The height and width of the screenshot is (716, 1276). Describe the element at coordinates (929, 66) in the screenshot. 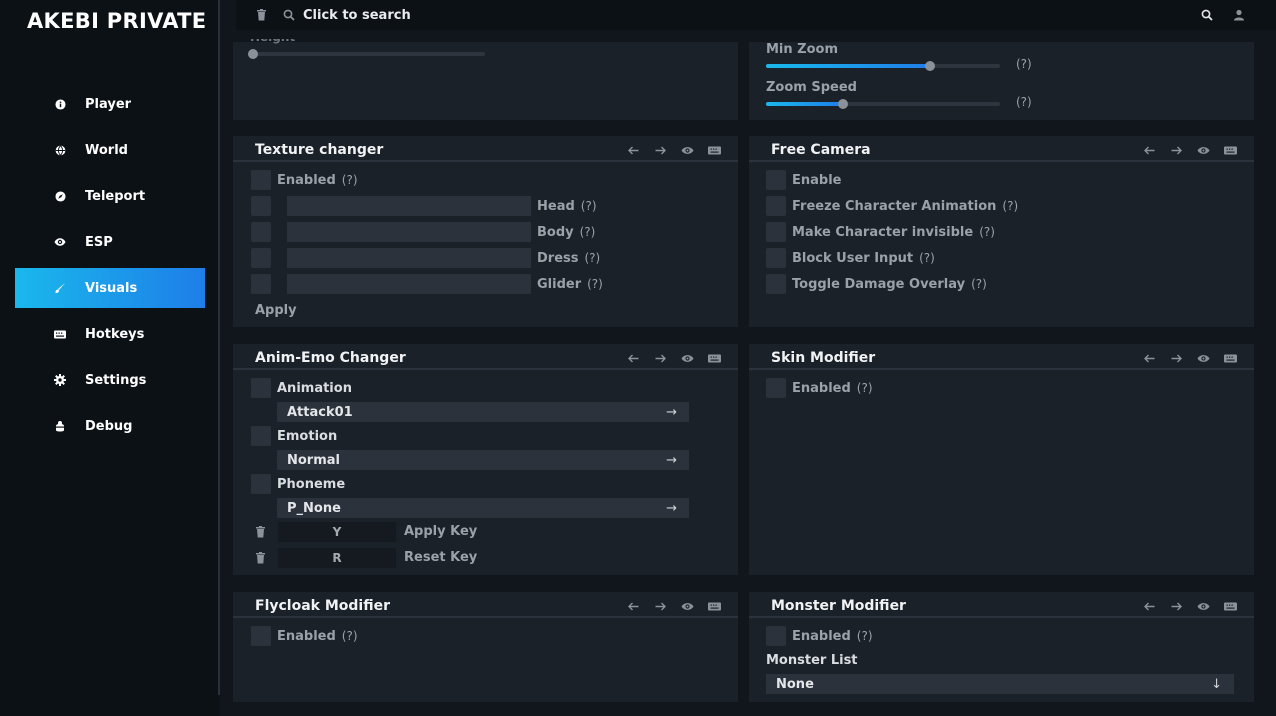

I see `min-zoom-slider-thumb` at that location.